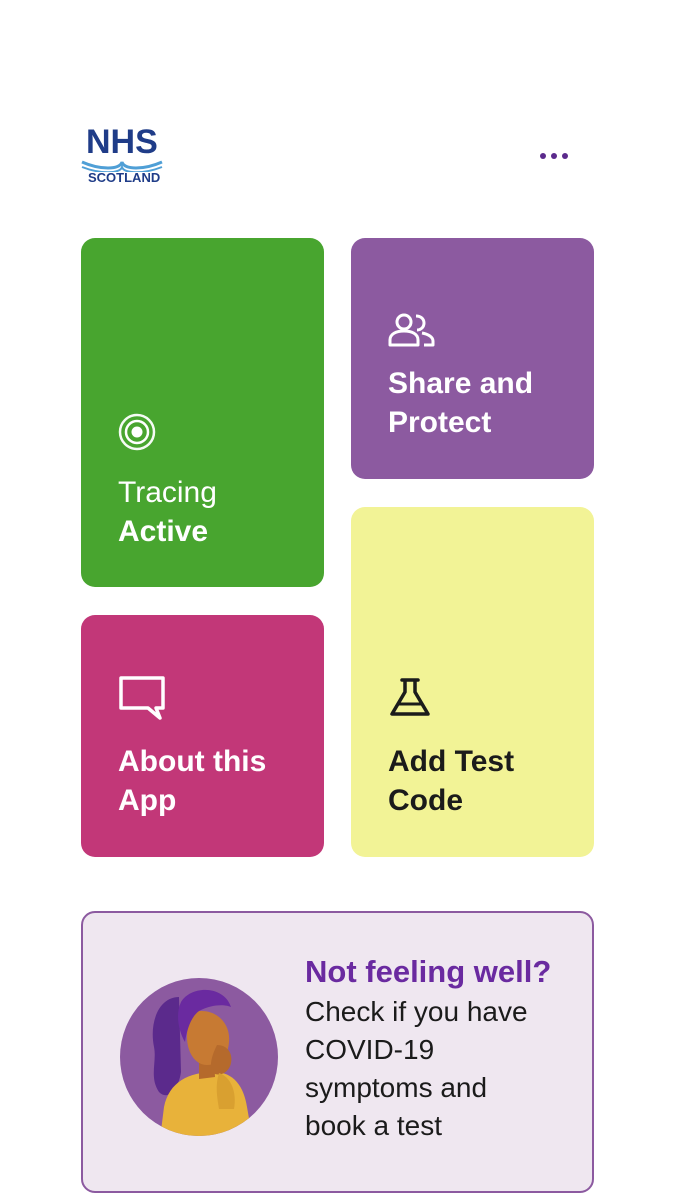 The image size is (675, 1200). What do you see at coordinates (396, 1087) in the screenshot?
I see `card-description-line3: symptoms and` at bounding box center [396, 1087].